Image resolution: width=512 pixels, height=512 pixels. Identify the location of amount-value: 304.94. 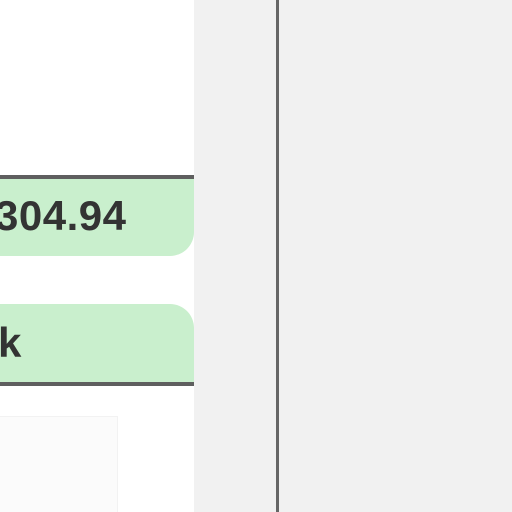
(63, 215).